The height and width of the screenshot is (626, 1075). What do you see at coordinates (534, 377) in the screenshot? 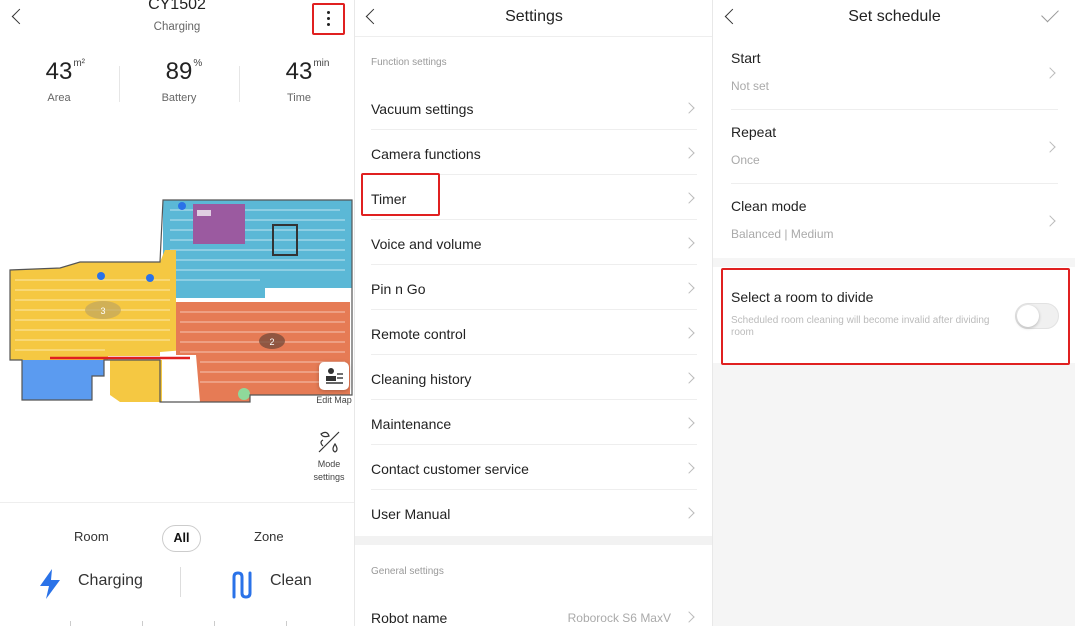
I see `settings-item-history: Cleaning history` at bounding box center [534, 377].